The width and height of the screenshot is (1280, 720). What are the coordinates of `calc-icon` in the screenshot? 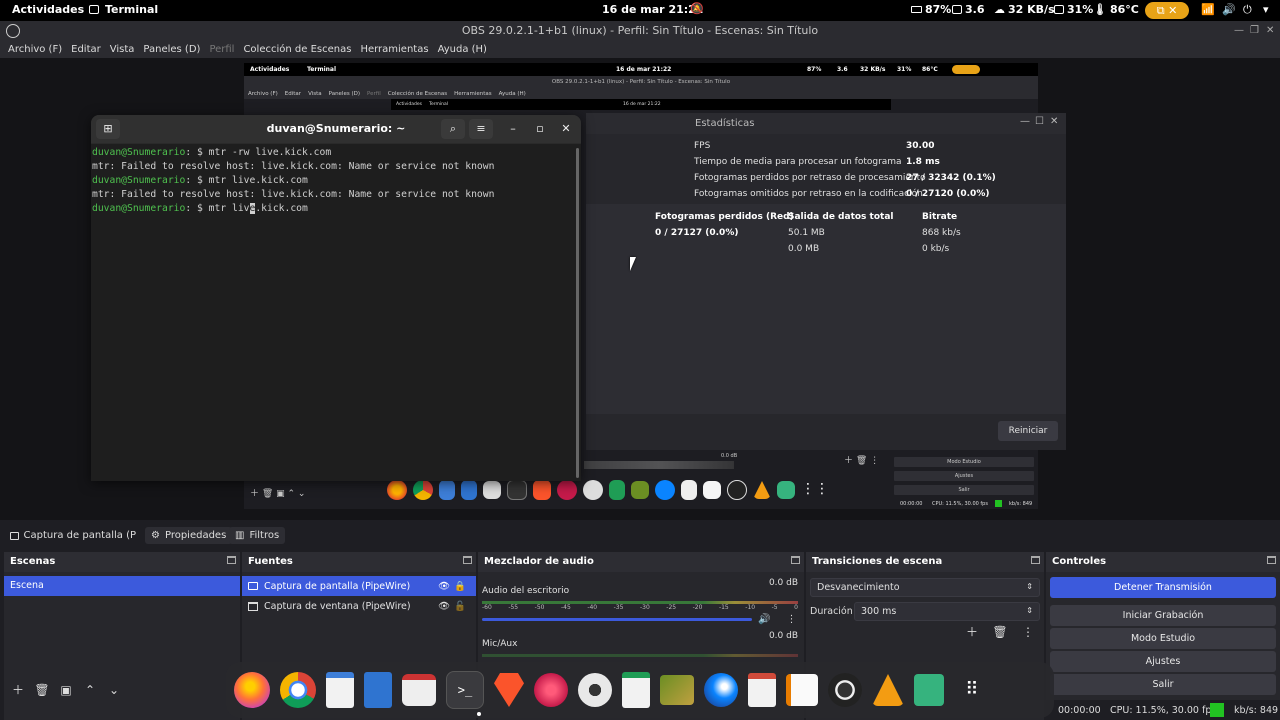 It's located at (636, 690).